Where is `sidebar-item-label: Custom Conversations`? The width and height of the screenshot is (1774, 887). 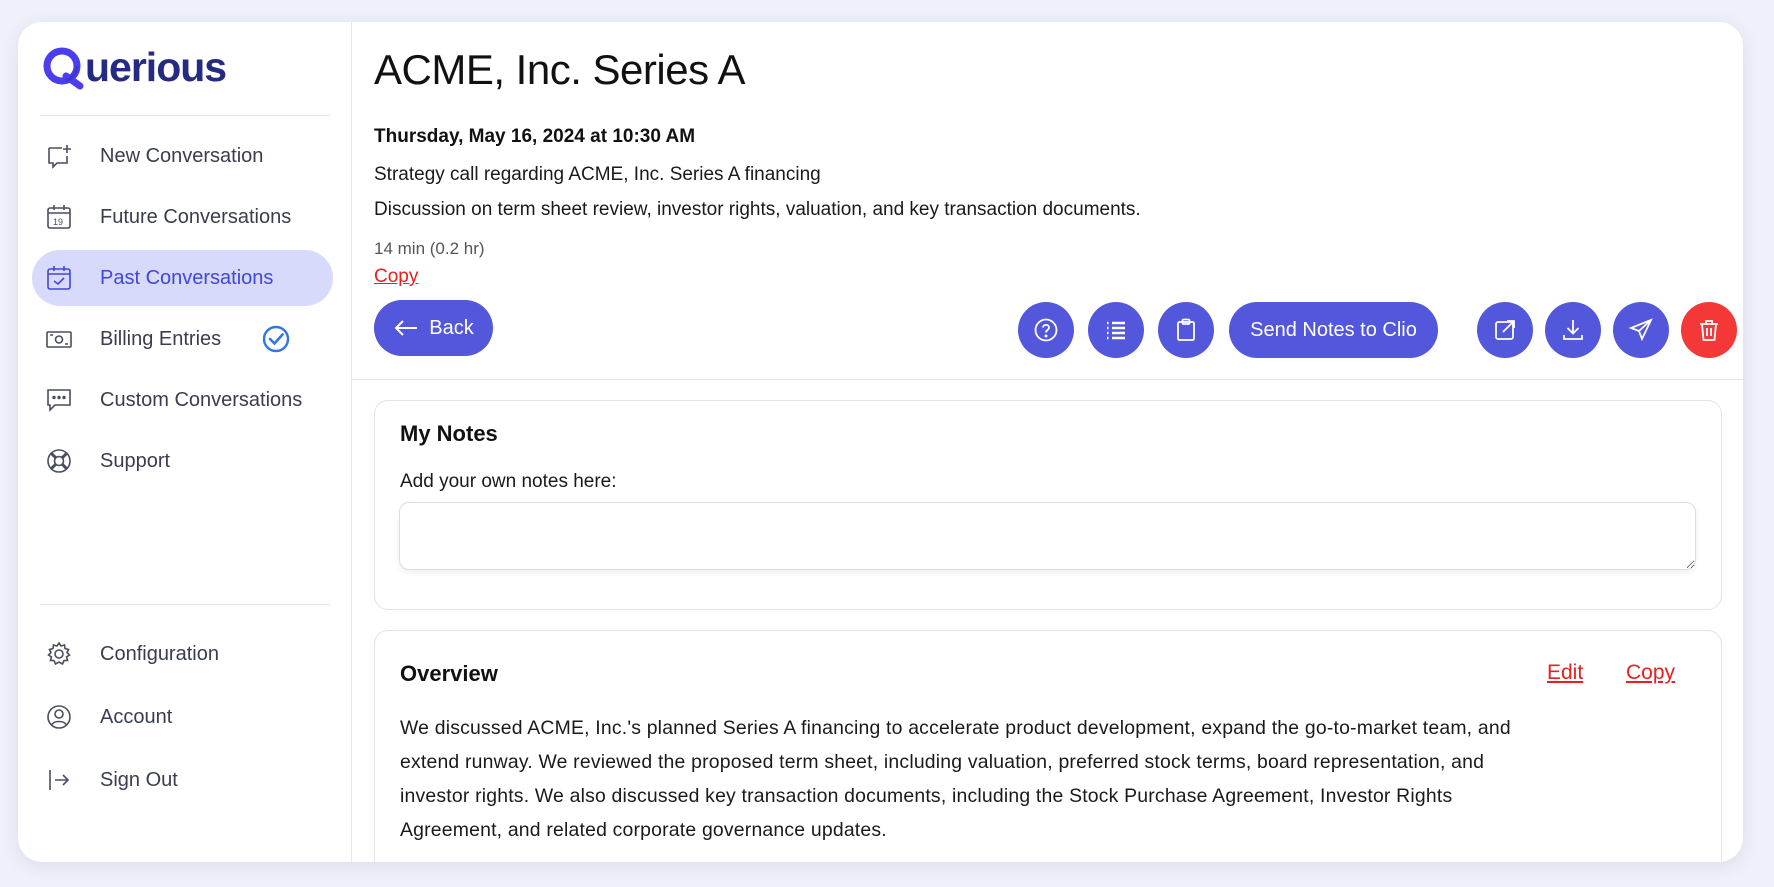
sidebar-item-label: Custom Conversations is located at coordinates (201, 399).